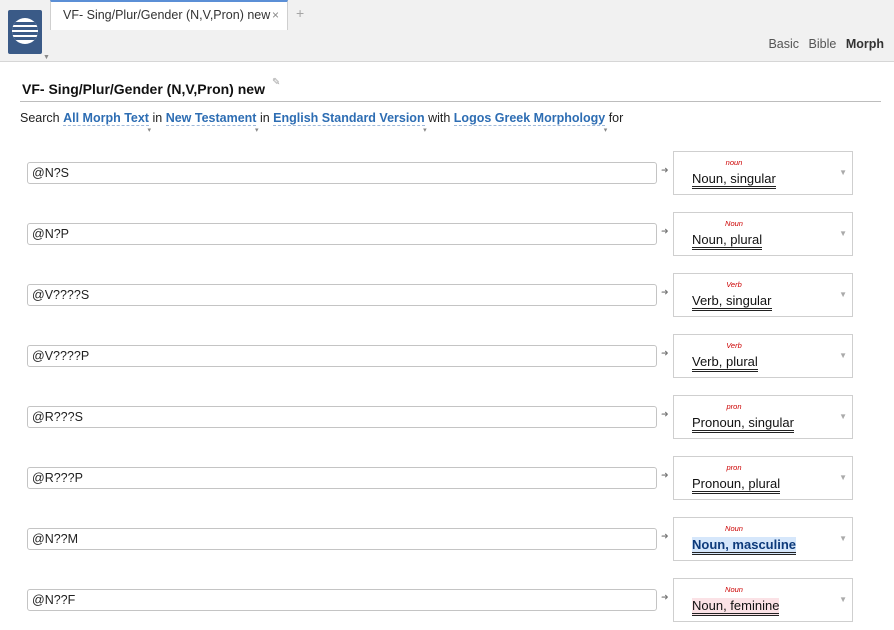 This screenshot has width=894, height=630. I want to click on search-mode-switcher: Basic Bible Morph, so click(823, 44).